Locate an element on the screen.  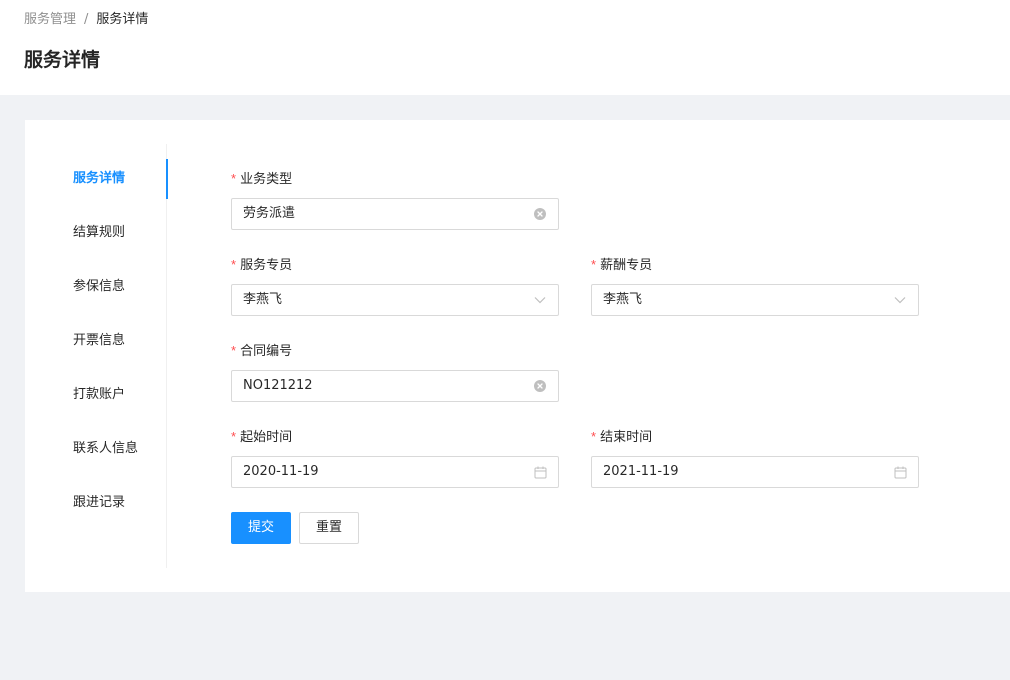
nav-item-contact-info: 联系人信息 is located at coordinates (96, 449).